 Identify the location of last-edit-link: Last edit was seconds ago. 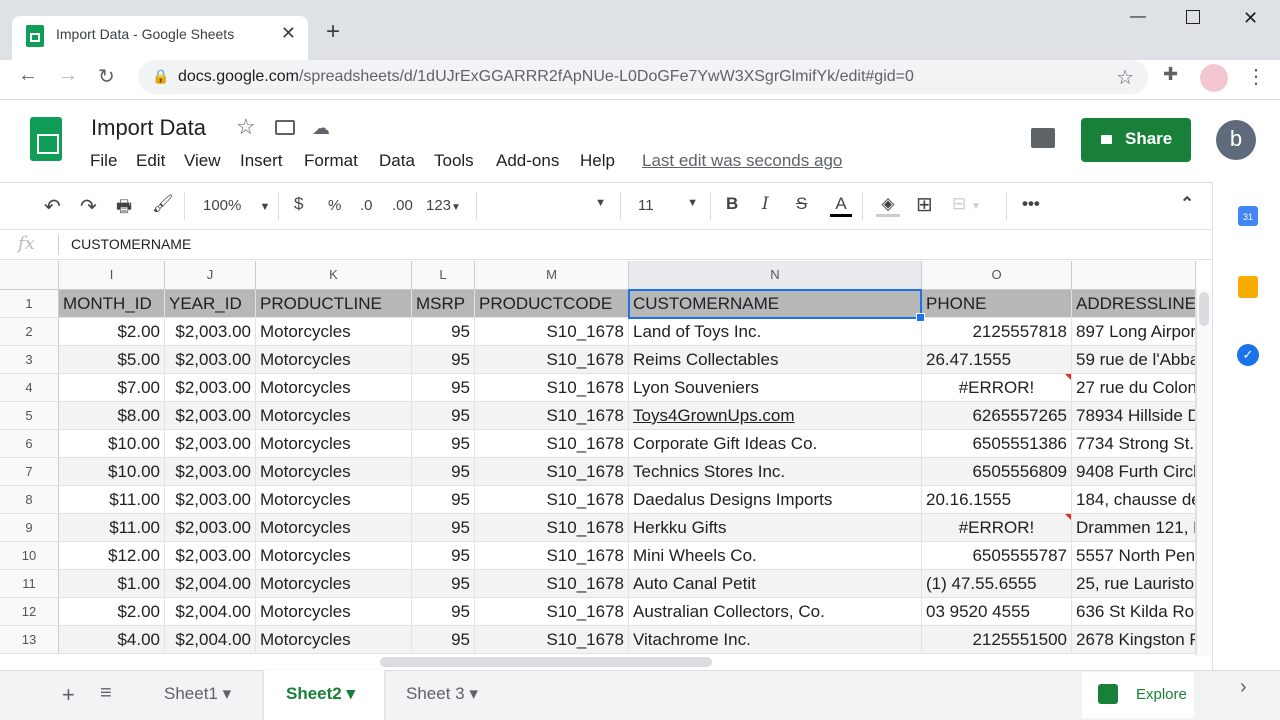
(742, 161).